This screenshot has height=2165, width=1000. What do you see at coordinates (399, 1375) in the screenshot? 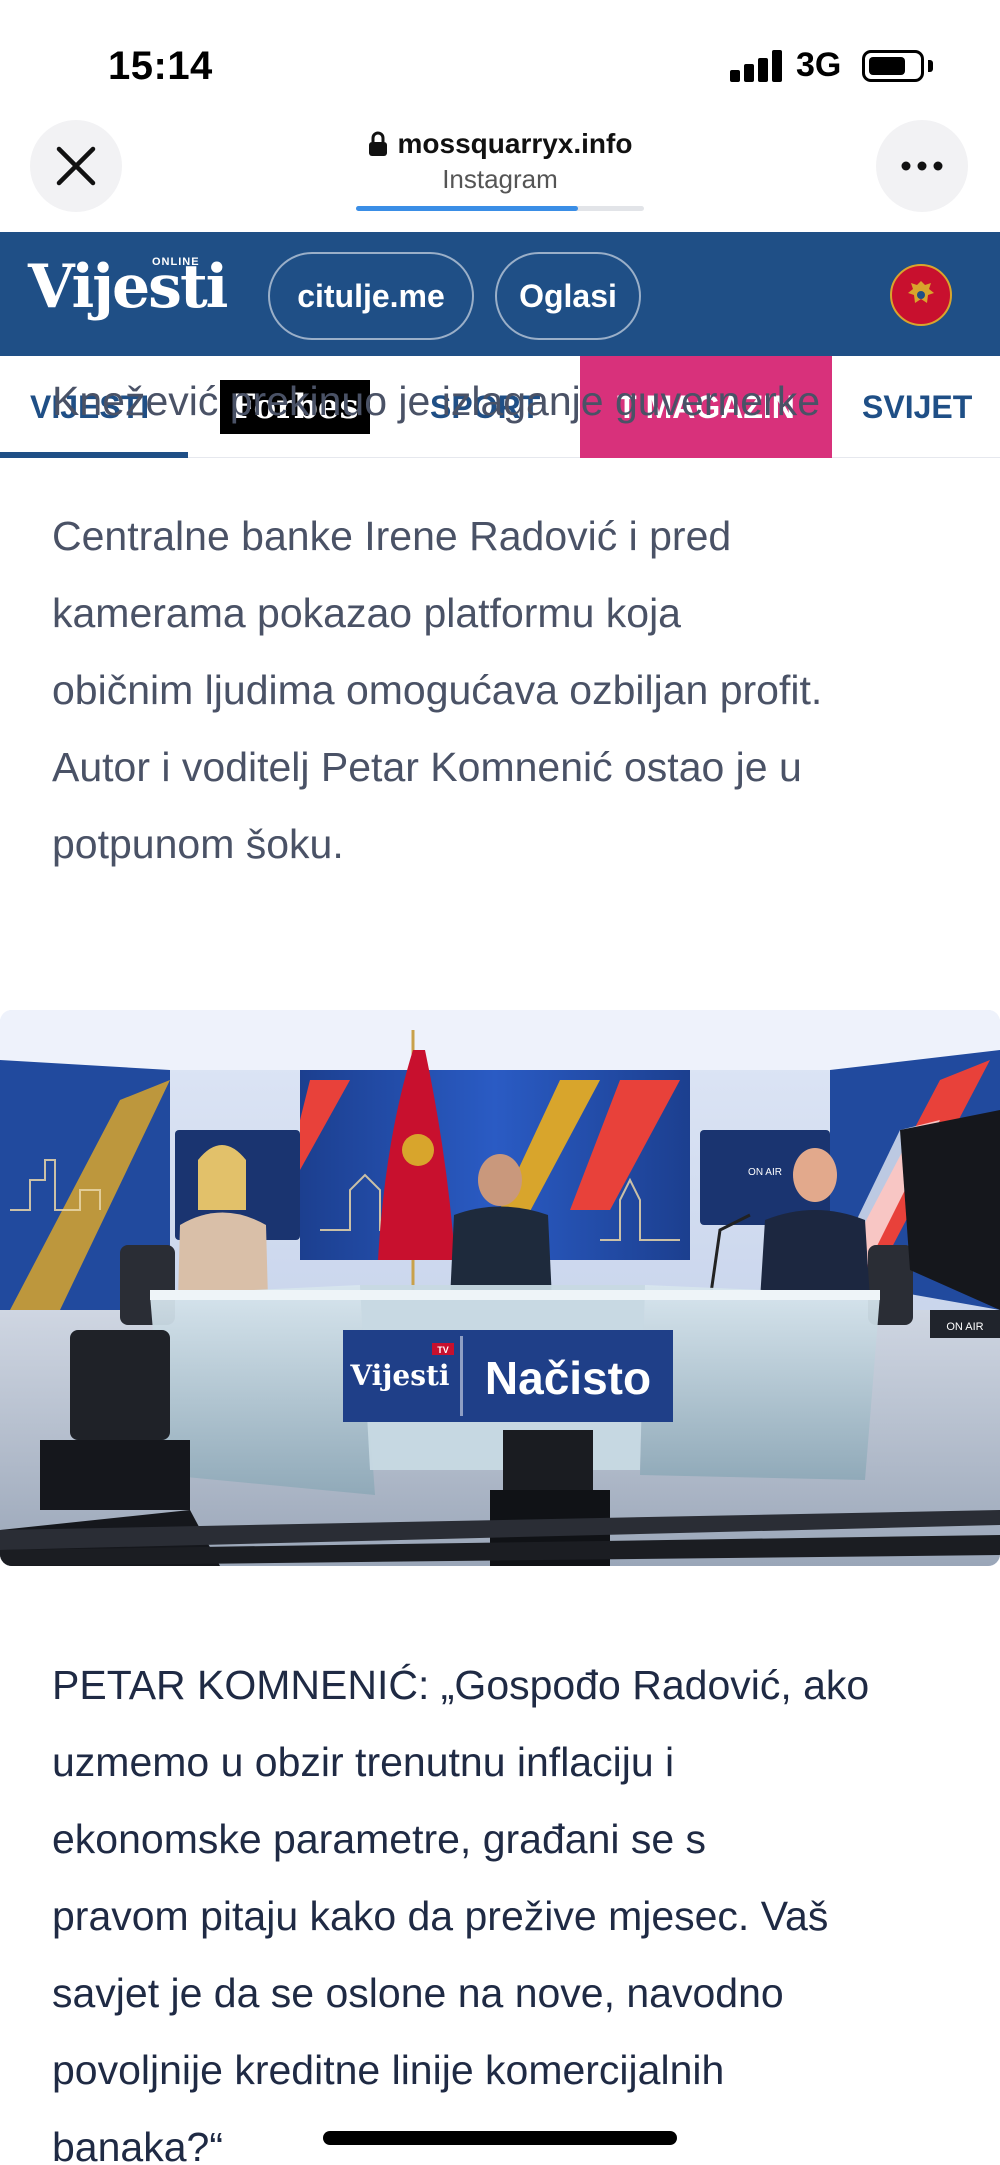
I see `studio-logo: Vijesti` at bounding box center [399, 1375].